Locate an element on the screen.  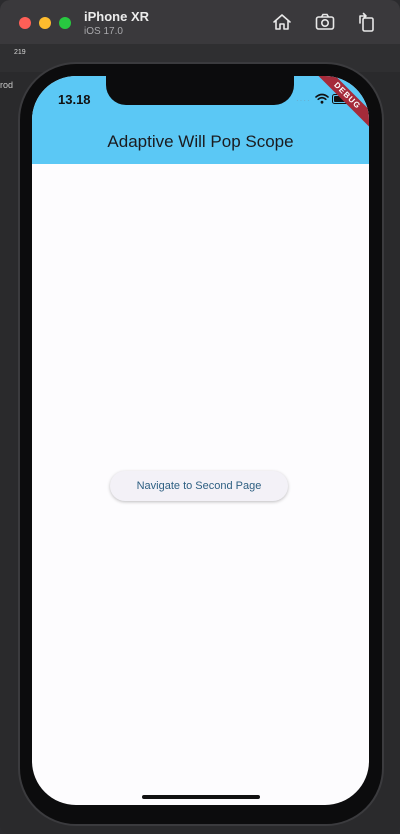
simulator-titlebar: iPhone XR iOS 17.0 is located at coordinates (200, 22).